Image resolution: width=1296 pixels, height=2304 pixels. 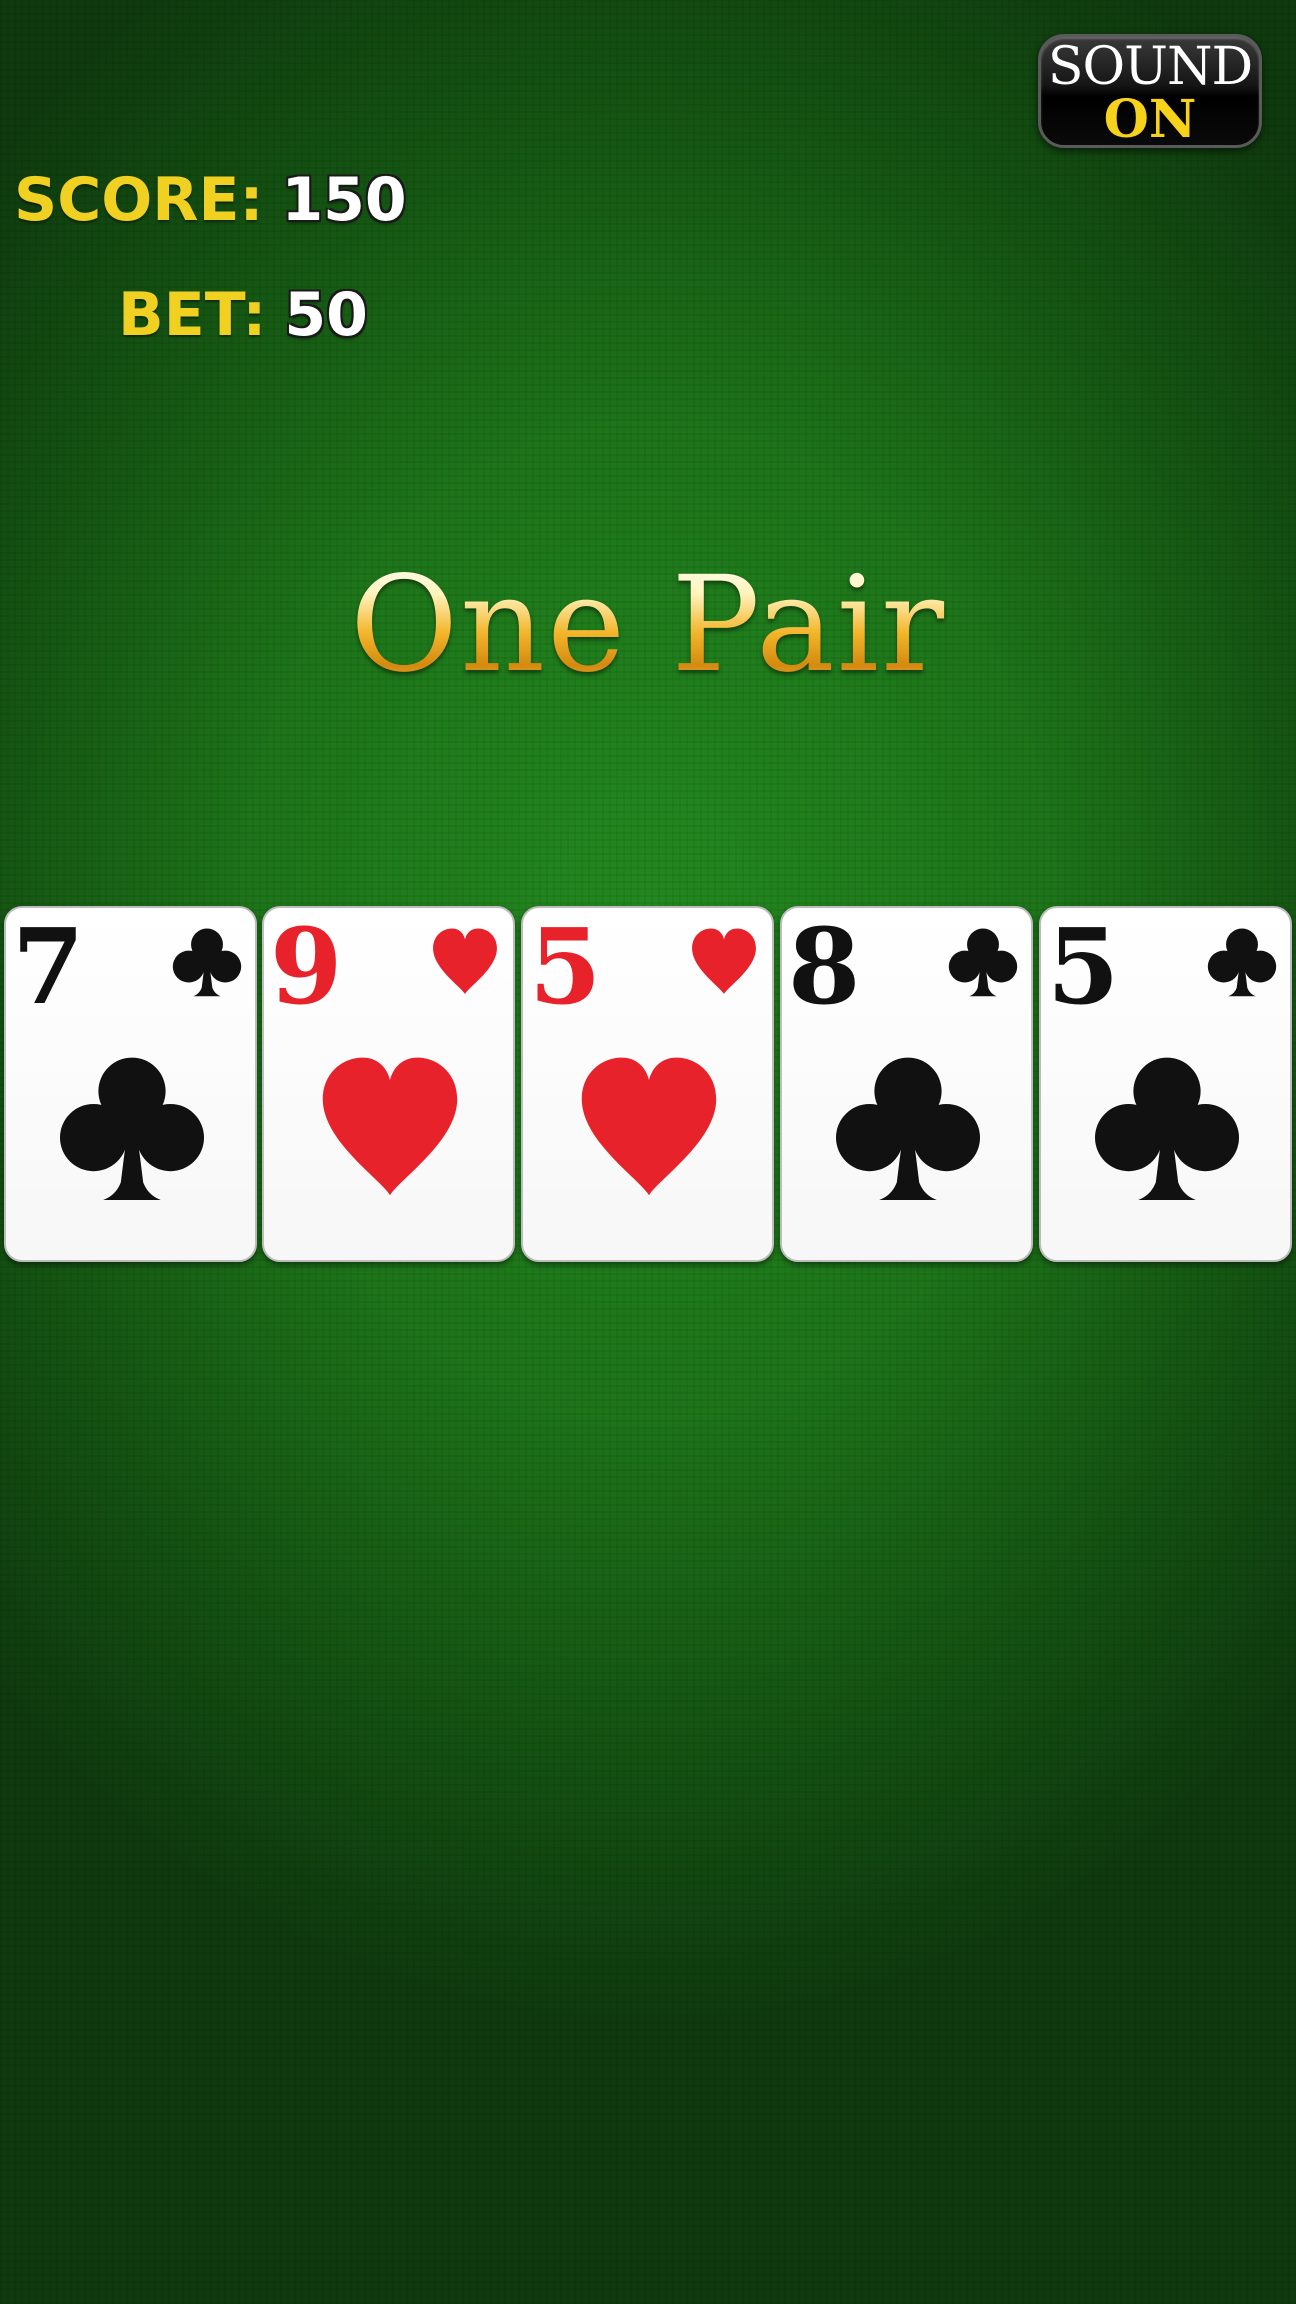 What do you see at coordinates (824, 966) in the screenshot?
I see `card-rank: 8` at bounding box center [824, 966].